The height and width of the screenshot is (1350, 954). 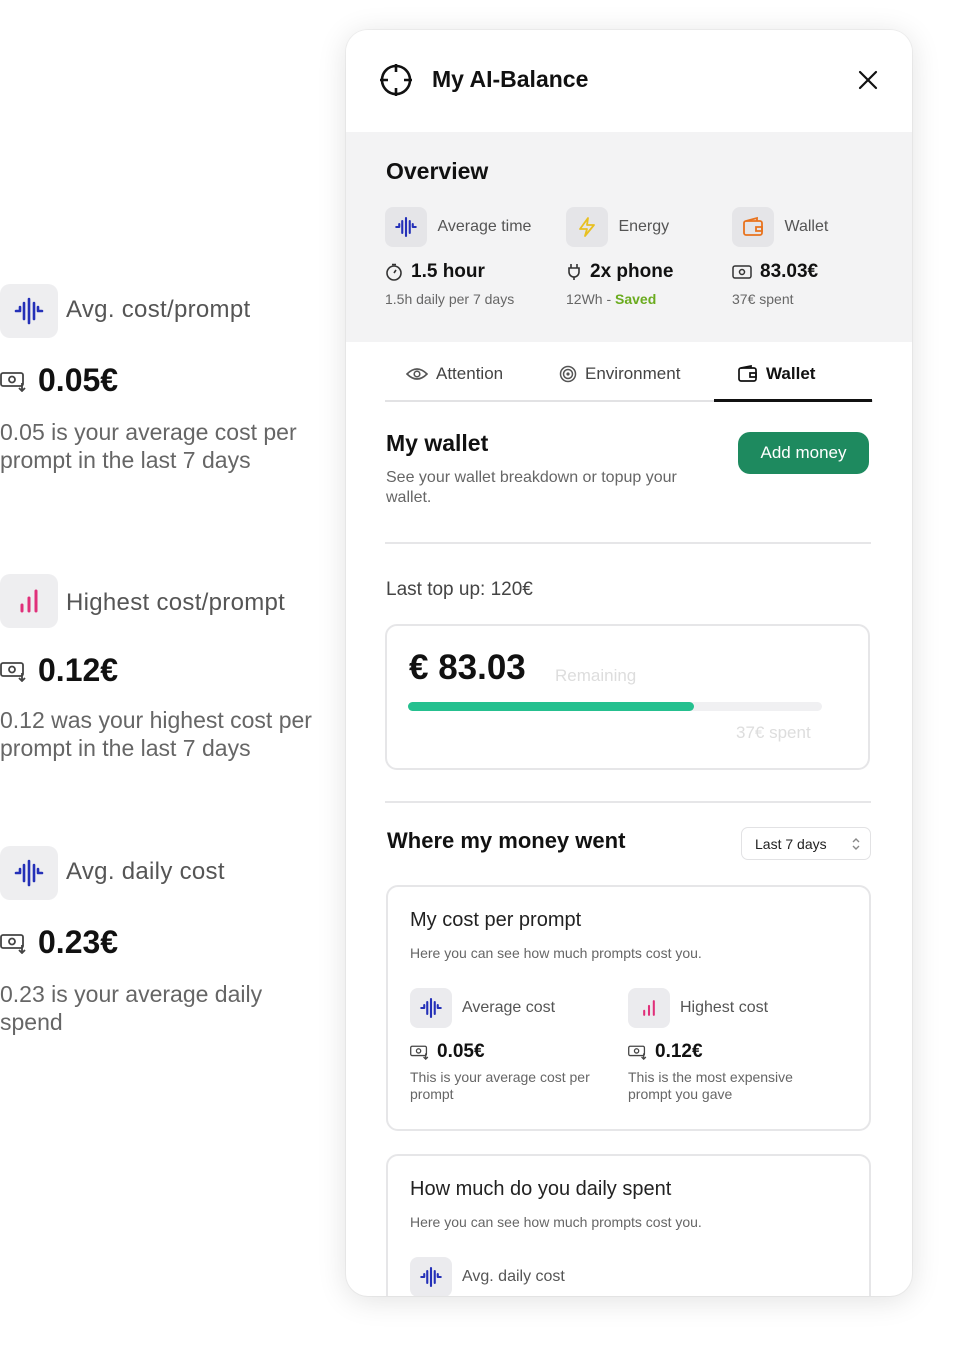 I want to click on balance-card: € 83.03 Remaining 37€ spent, so click(x=627, y=697).